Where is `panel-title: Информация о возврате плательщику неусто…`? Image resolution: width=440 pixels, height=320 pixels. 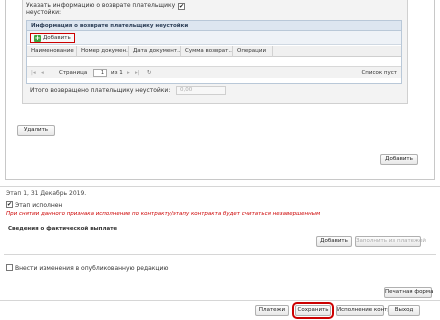
panel-title: Информация о возврате плательщику неусто… is located at coordinates (214, 26).